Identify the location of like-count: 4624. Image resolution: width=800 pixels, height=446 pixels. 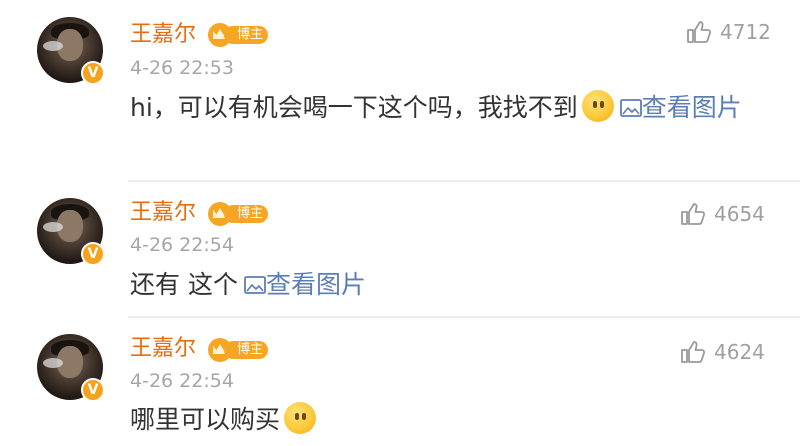
(739, 352).